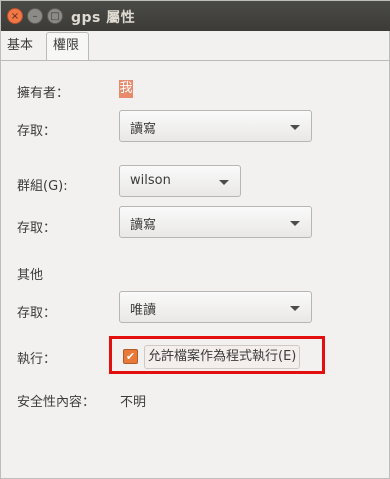 The width and height of the screenshot is (390, 479). Describe the element at coordinates (215, 222) in the screenshot. I see `group-access-combo: 讀寫` at that location.